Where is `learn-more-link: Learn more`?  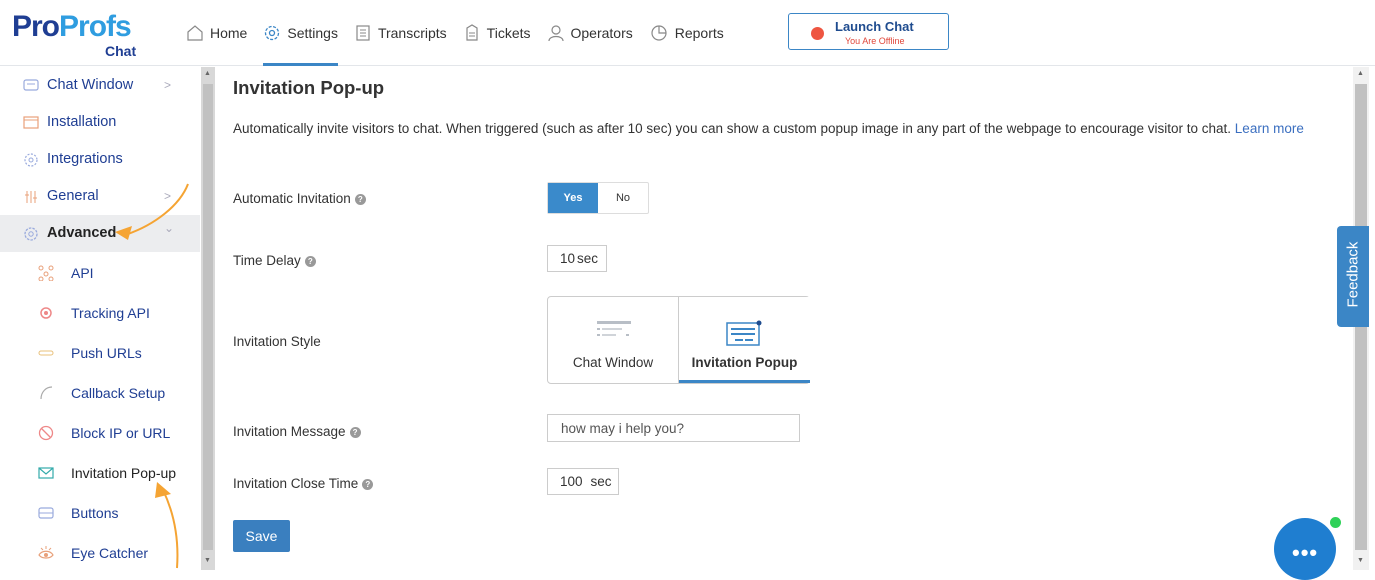
learn-more-link: Learn more is located at coordinates (1269, 128).